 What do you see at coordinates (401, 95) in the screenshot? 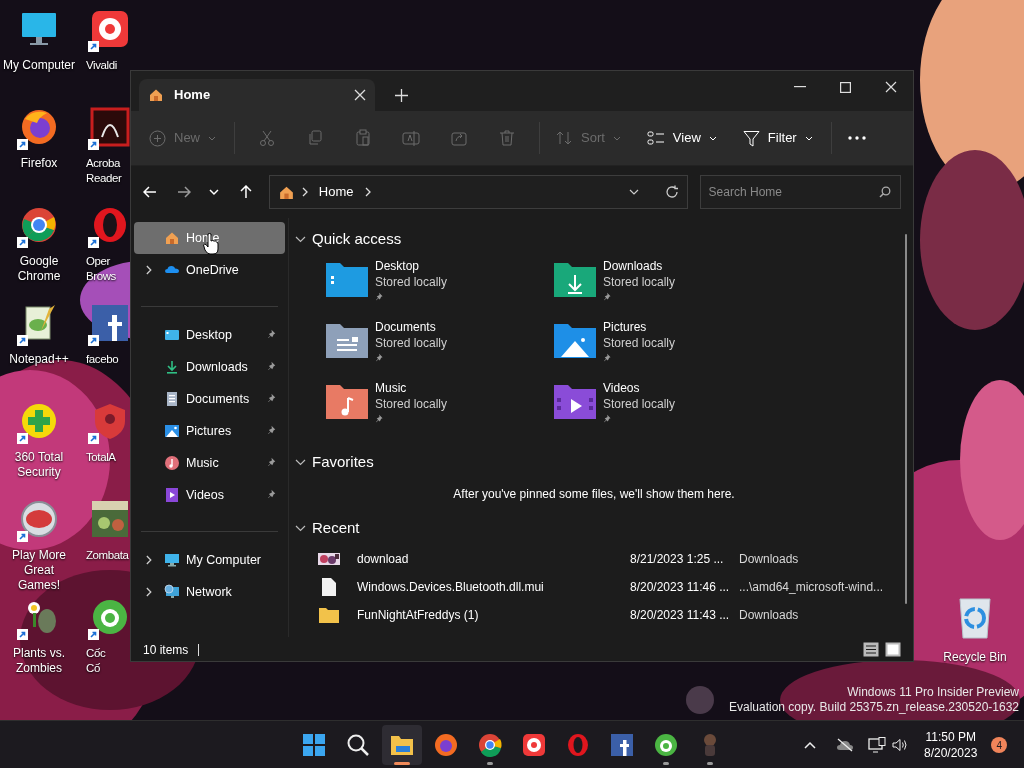
I see `add-tab-icon` at bounding box center [401, 95].